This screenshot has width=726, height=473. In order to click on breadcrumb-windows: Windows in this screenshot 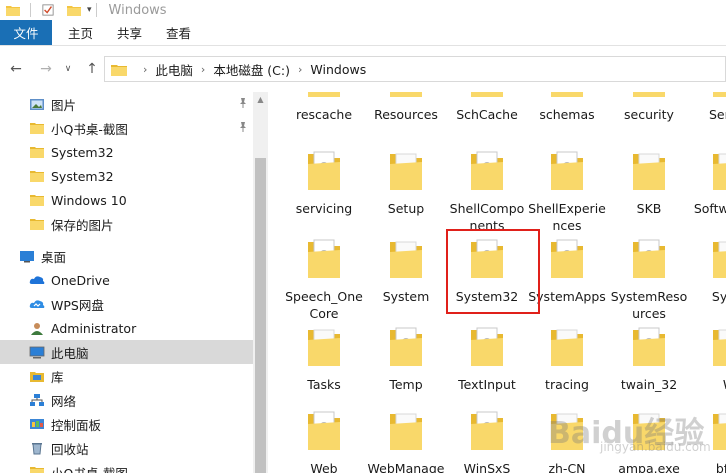, I will do `click(338, 69)`.